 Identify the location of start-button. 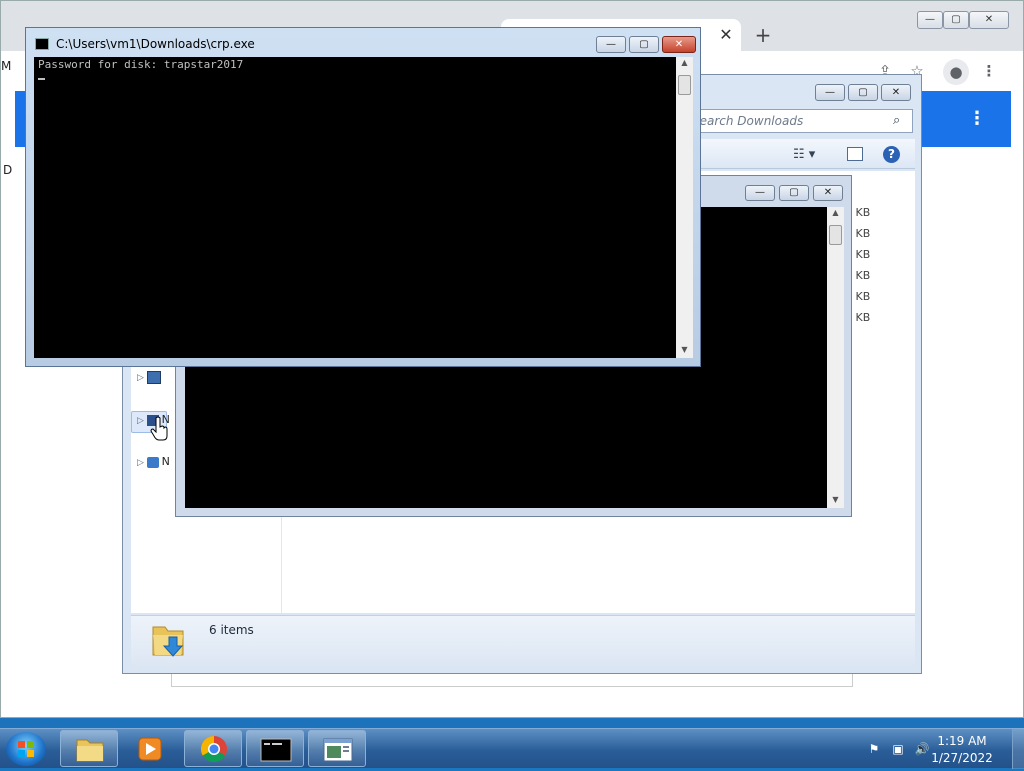
(26, 749).